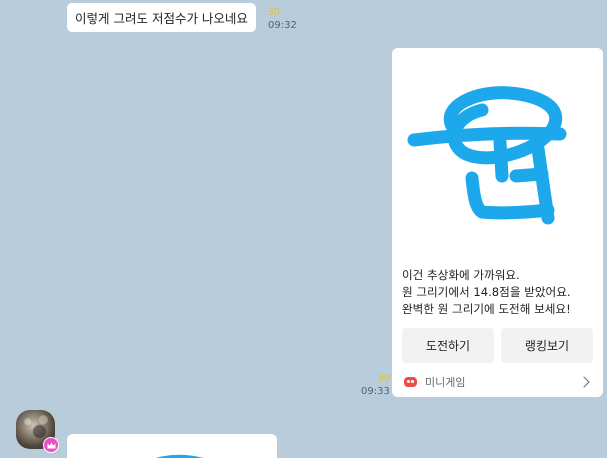 The image size is (607, 458). Describe the element at coordinates (584, 382) in the screenshot. I see `chevron-right-icon` at that location.